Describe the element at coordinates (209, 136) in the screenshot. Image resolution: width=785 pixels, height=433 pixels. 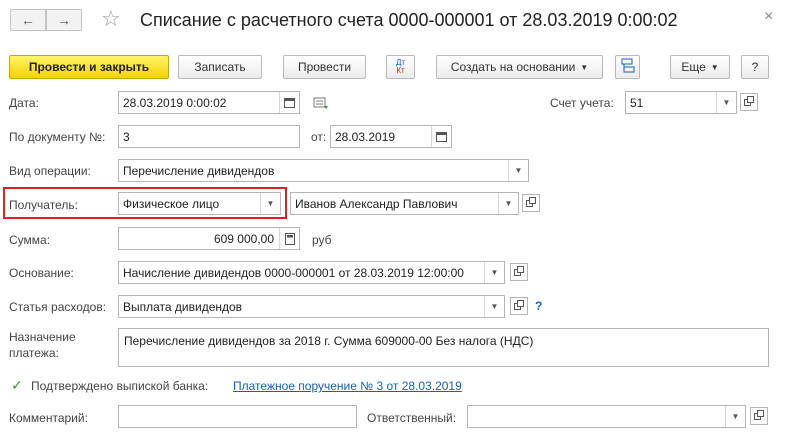
I see `doc-number-field: 3` at that location.